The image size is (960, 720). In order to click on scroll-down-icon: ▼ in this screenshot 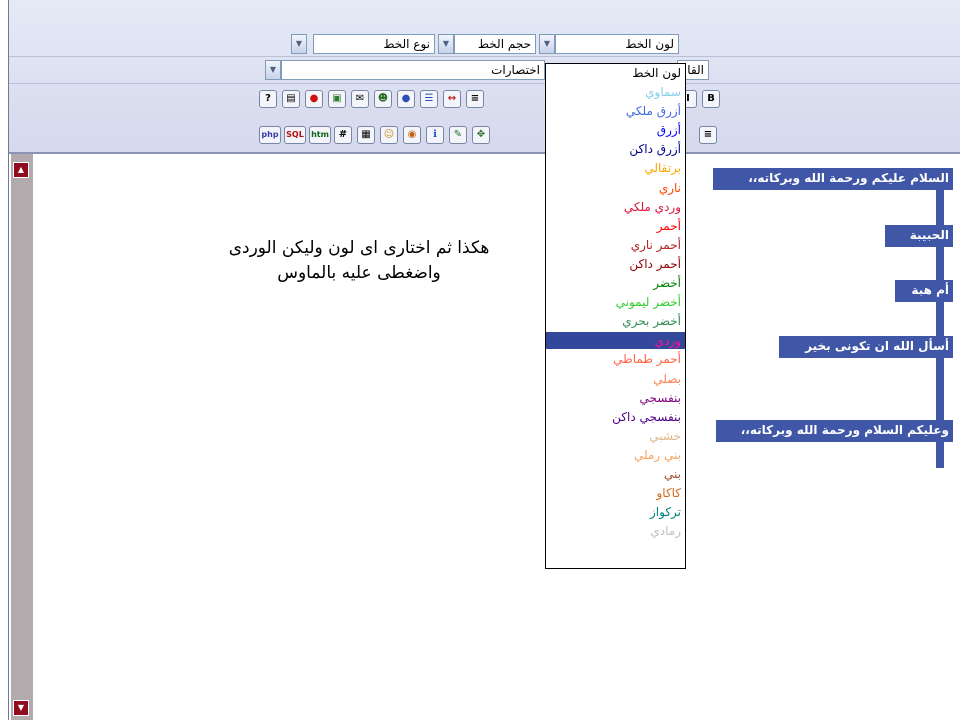, I will do `click(21, 708)`.